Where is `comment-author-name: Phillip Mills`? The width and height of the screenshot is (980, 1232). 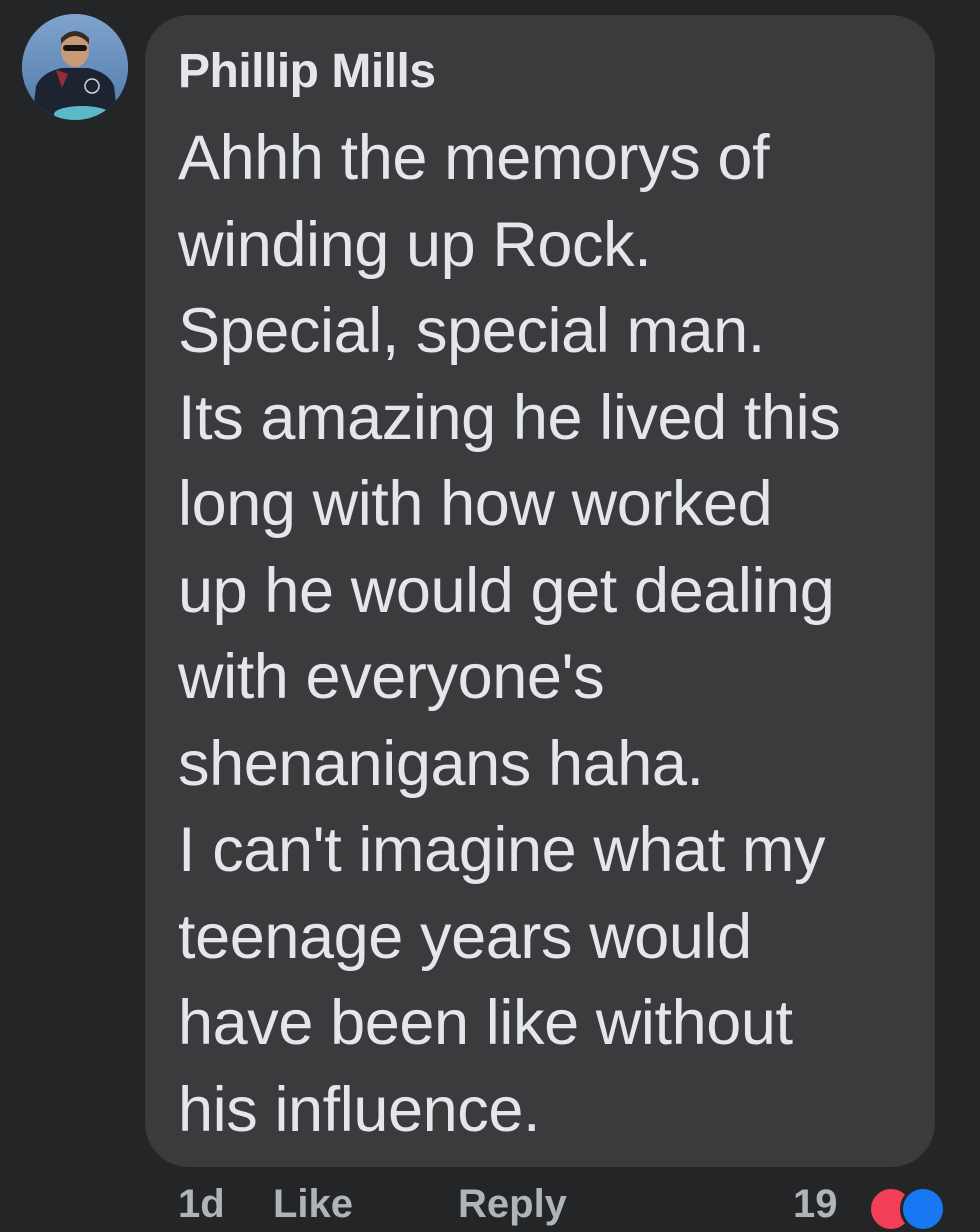 comment-author-name: Phillip Mills is located at coordinates (307, 71).